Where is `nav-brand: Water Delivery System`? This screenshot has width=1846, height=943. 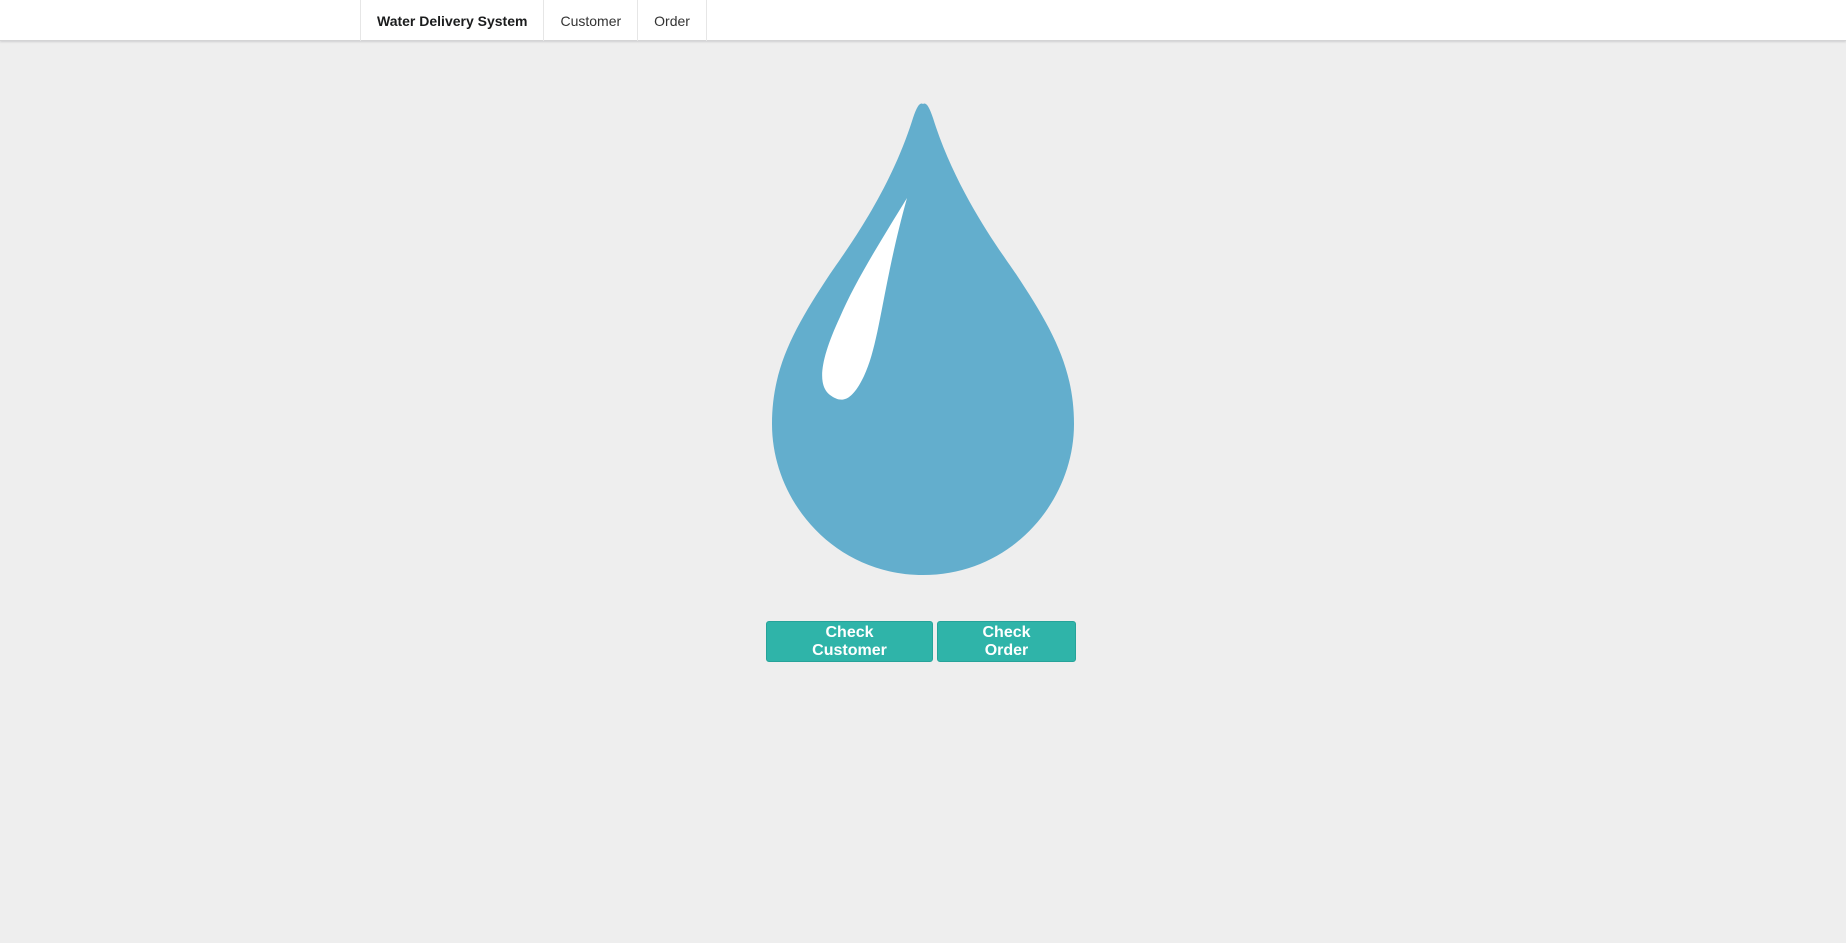
nav-brand: Water Delivery System is located at coordinates (453, 20).